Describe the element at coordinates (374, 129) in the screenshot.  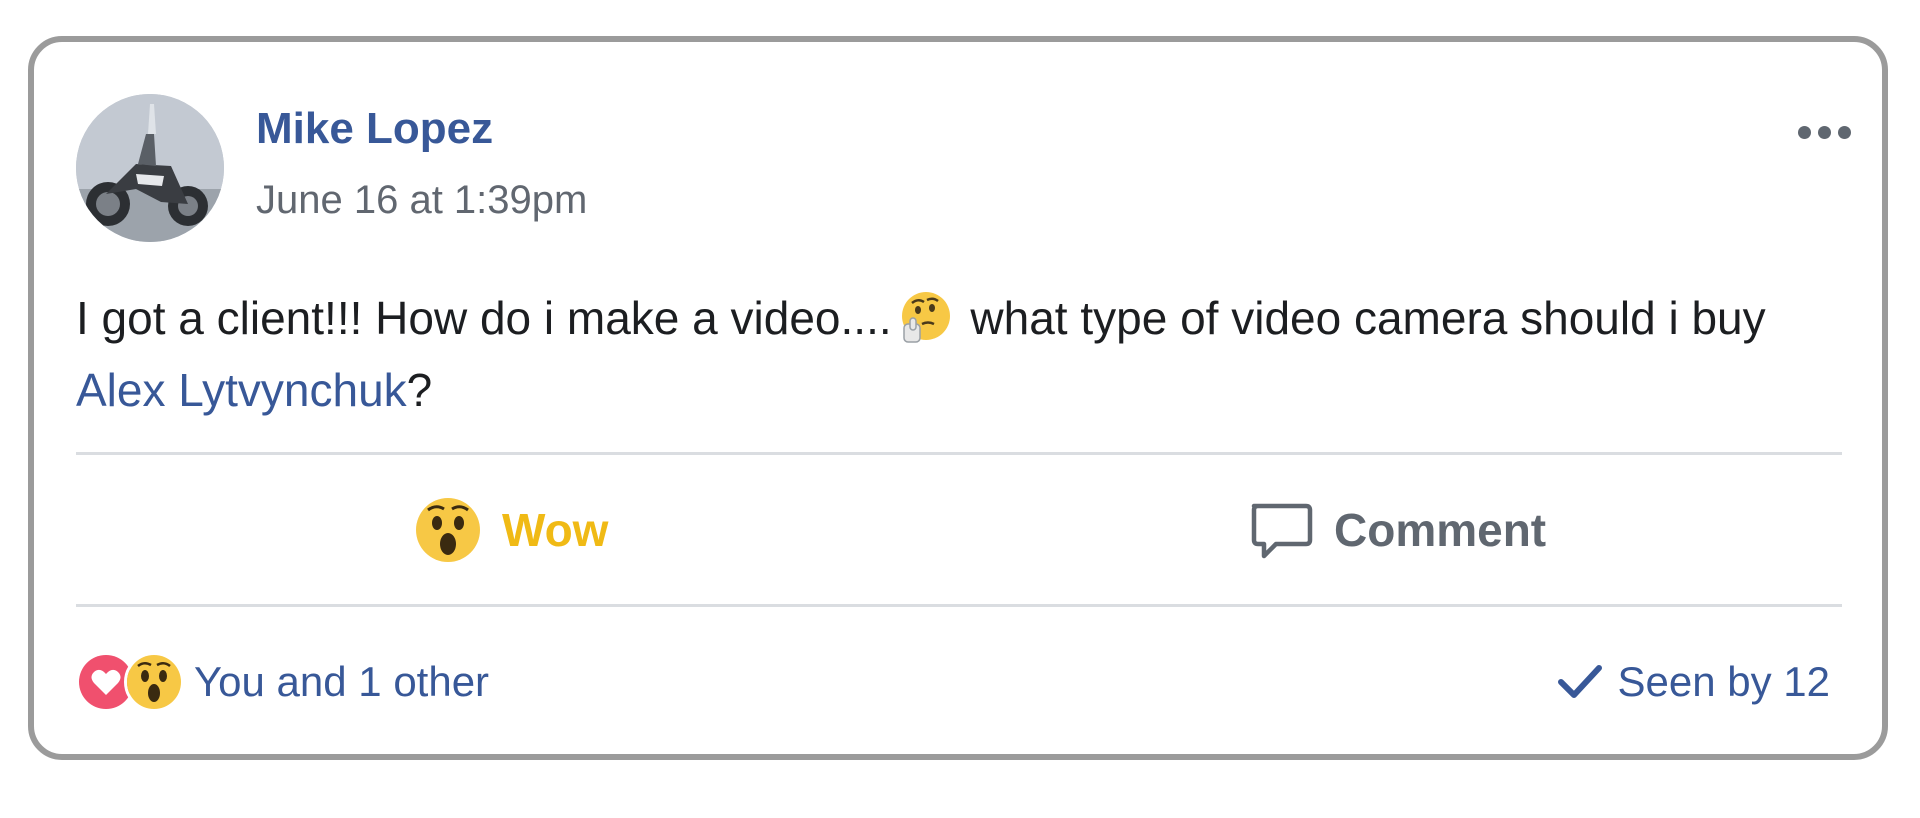
I see `author-name: Mike Lopez` at that location.